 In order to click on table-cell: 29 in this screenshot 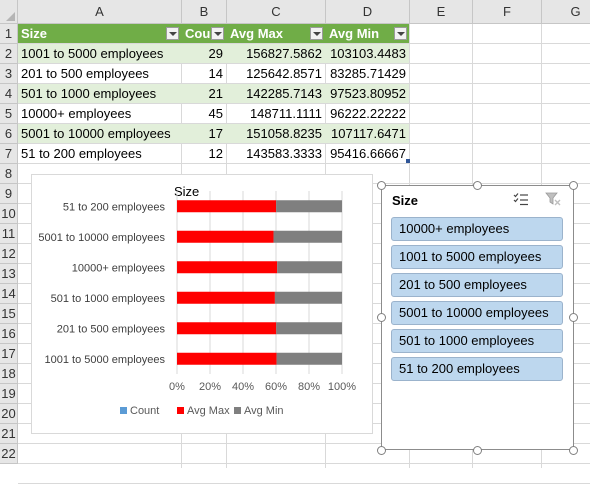, I will do `click(204, 53)`.